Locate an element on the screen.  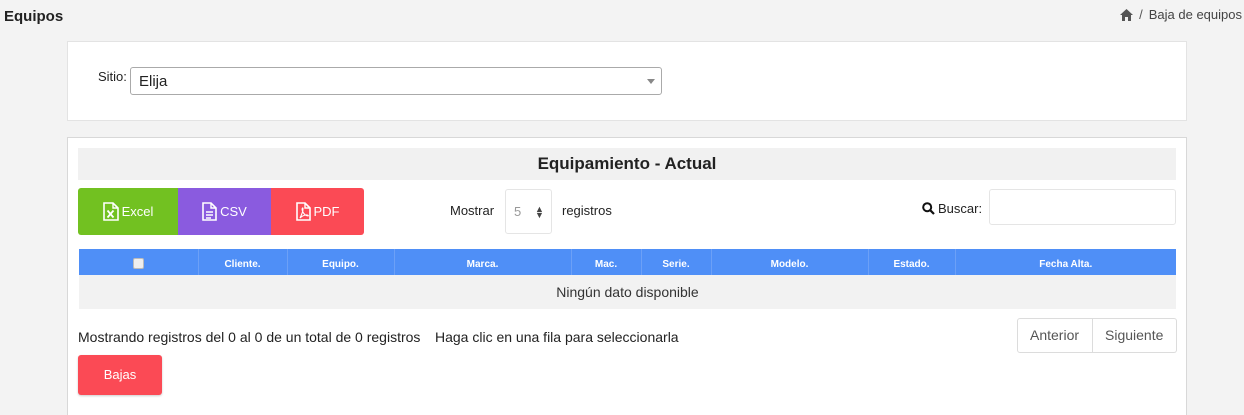
search-label-group: Buscar: is located at coordinates (952, 208).